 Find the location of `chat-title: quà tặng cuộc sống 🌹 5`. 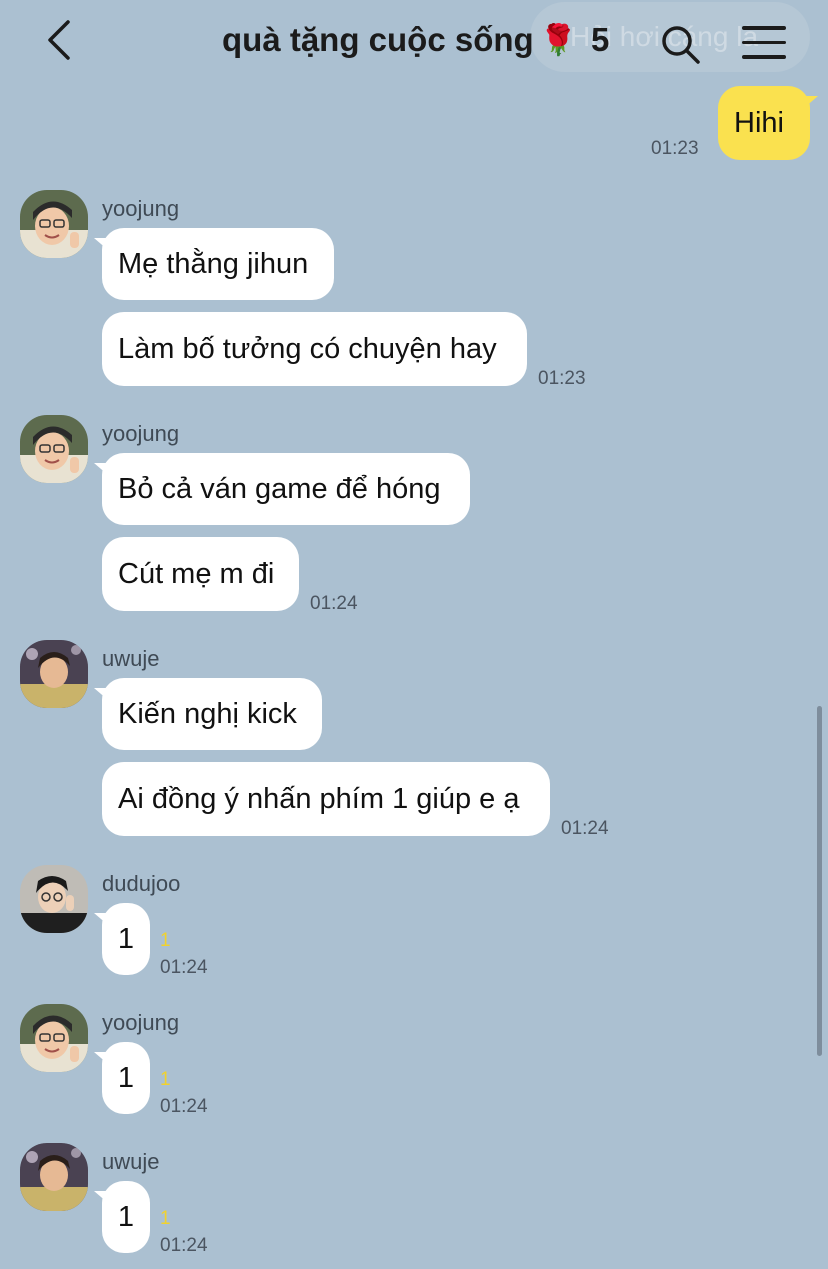

chat-title: quà tặng cuộc sống 🌹 5 is located at coordinates (415, 40).